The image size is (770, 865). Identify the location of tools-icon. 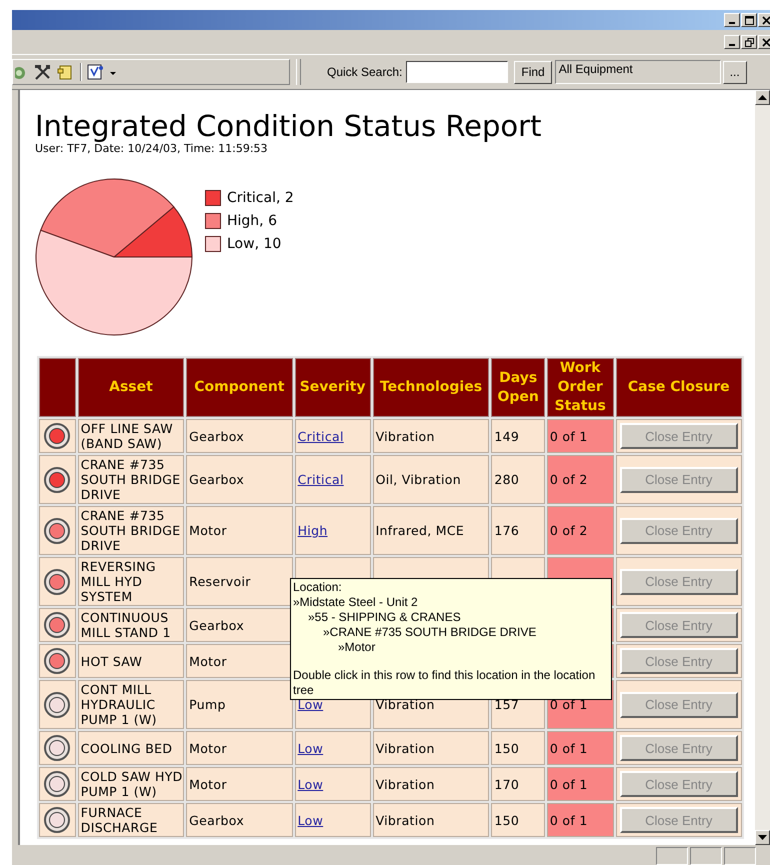
(43, 72).